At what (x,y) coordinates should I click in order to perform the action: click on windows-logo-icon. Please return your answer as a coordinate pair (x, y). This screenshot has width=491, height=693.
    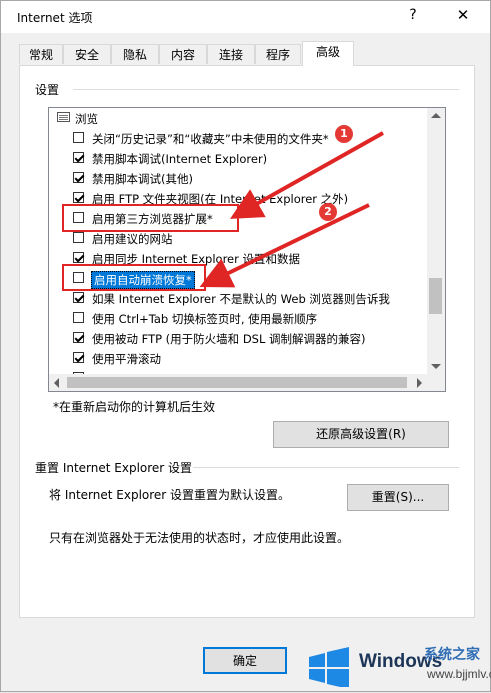
    Looking at the image, I should click on (329, 667).